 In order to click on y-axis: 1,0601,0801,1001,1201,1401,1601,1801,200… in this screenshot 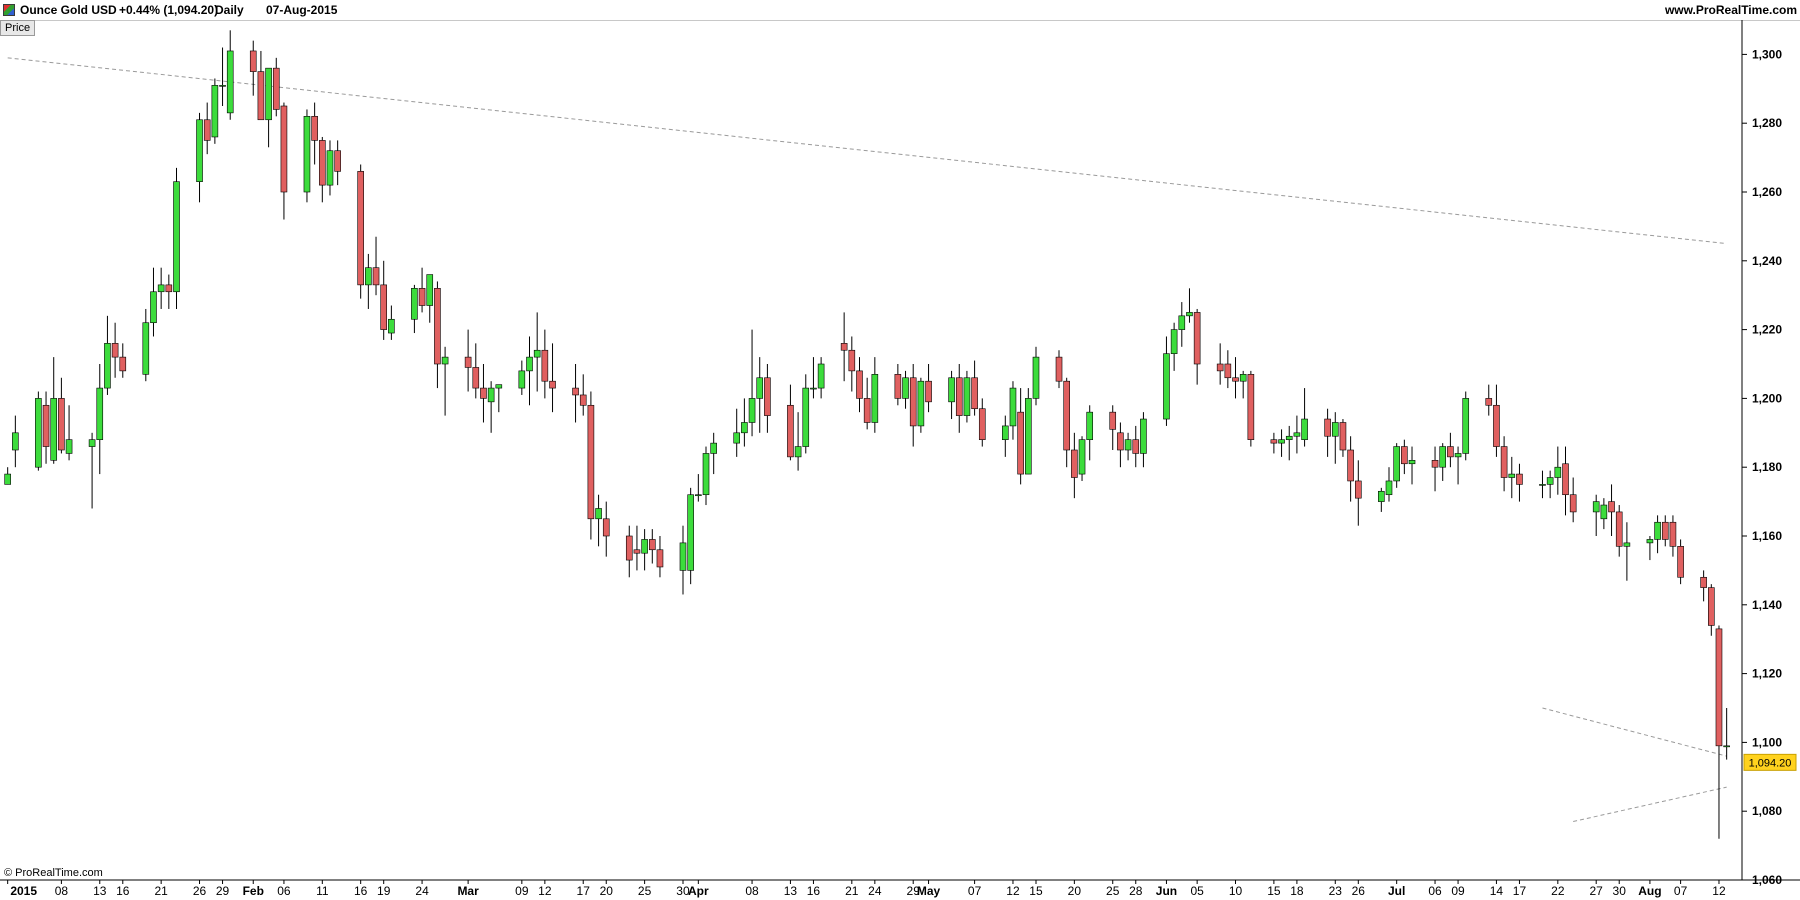, I will do `click(1769, 453)`.